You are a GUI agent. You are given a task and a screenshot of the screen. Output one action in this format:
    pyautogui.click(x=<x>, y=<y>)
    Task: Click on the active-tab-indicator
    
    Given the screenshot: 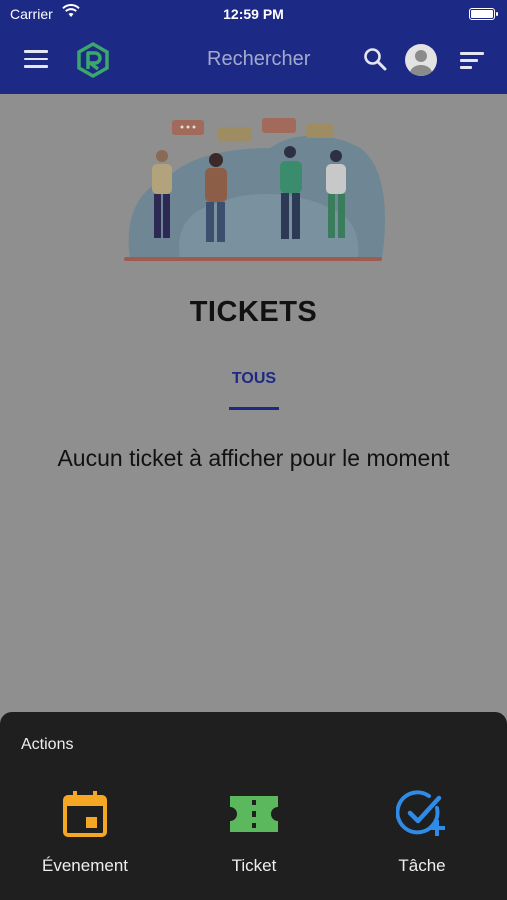 What is the action you would take?
    pyautogui.click(x=254, y=408)
    